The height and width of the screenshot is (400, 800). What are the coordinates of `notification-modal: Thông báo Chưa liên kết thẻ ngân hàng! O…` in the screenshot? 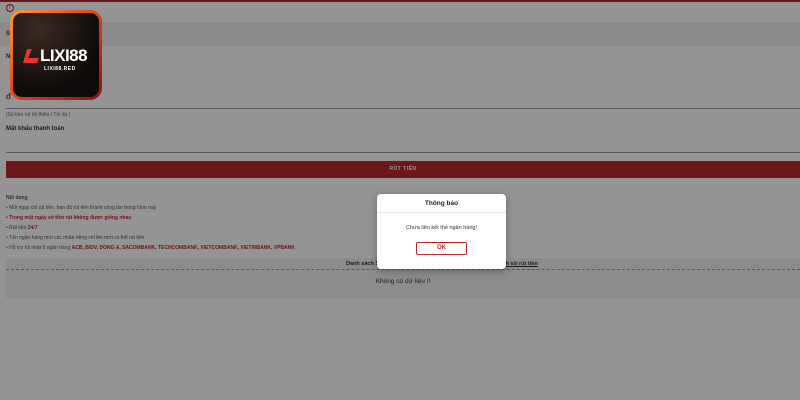 It's located at (441, 231).